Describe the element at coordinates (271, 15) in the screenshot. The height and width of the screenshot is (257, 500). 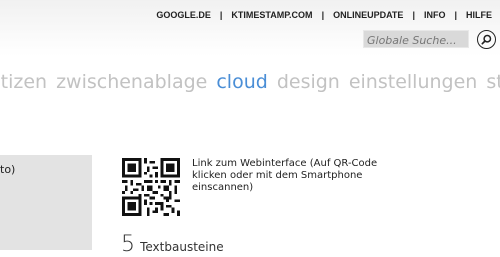
I see `link-ktimestamp: KTIMESTAMP.COM` at that location.